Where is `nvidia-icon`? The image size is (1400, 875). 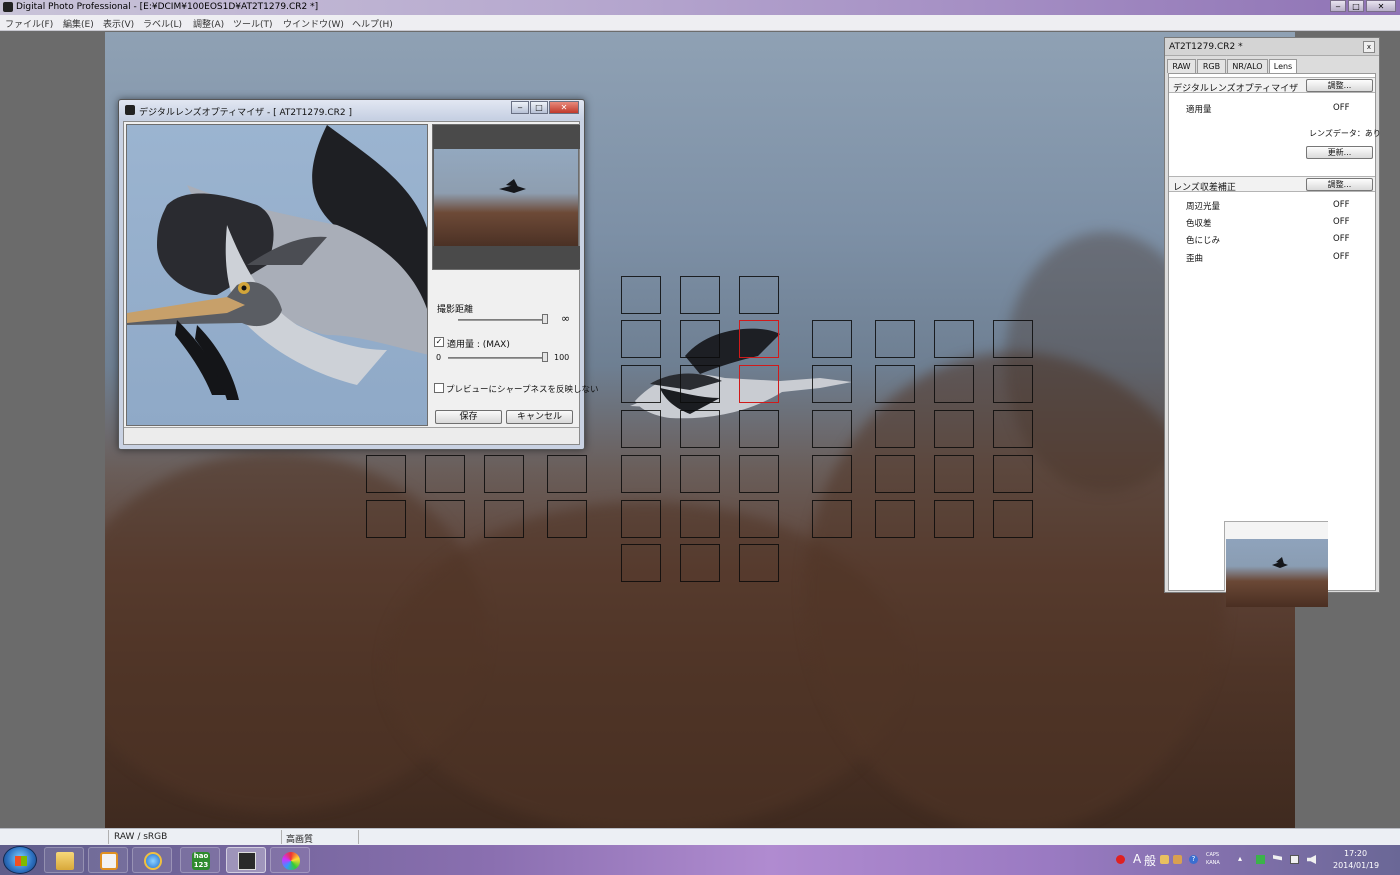 nvidia-icon is located at coordinates (1260, 859).